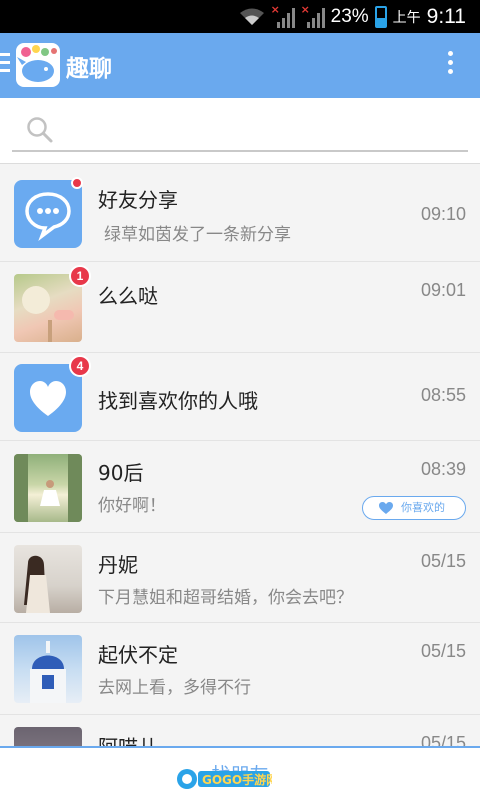 Image resolution: width=480 pixels, height=800 pixels. I want to click on conversation-name: 90后, so click(121, 473).